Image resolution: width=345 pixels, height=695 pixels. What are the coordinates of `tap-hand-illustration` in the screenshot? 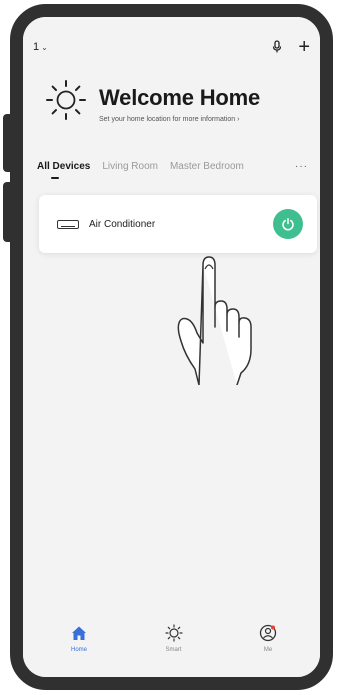 It's located at (214, 320).